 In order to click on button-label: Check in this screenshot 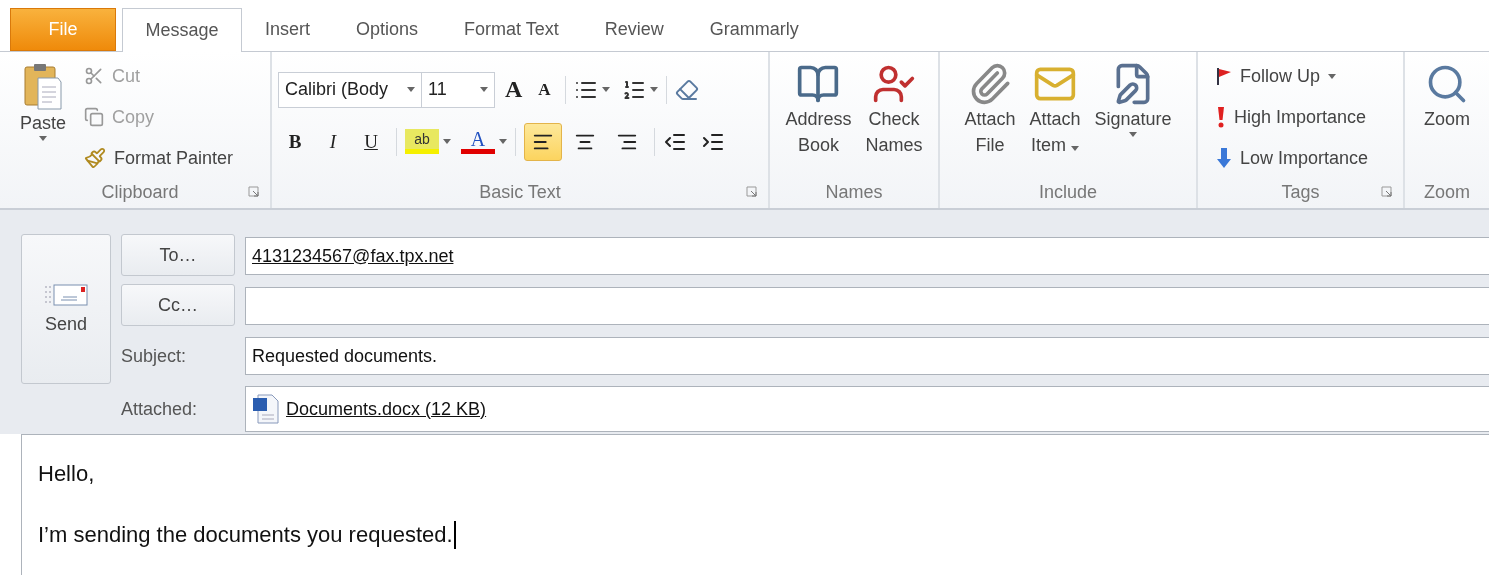, I will do `click(894, 119)`.